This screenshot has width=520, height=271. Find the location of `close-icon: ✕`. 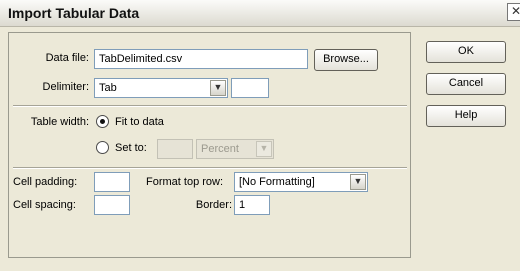

close-icon: ✕ is located at coordinates (513, 12).